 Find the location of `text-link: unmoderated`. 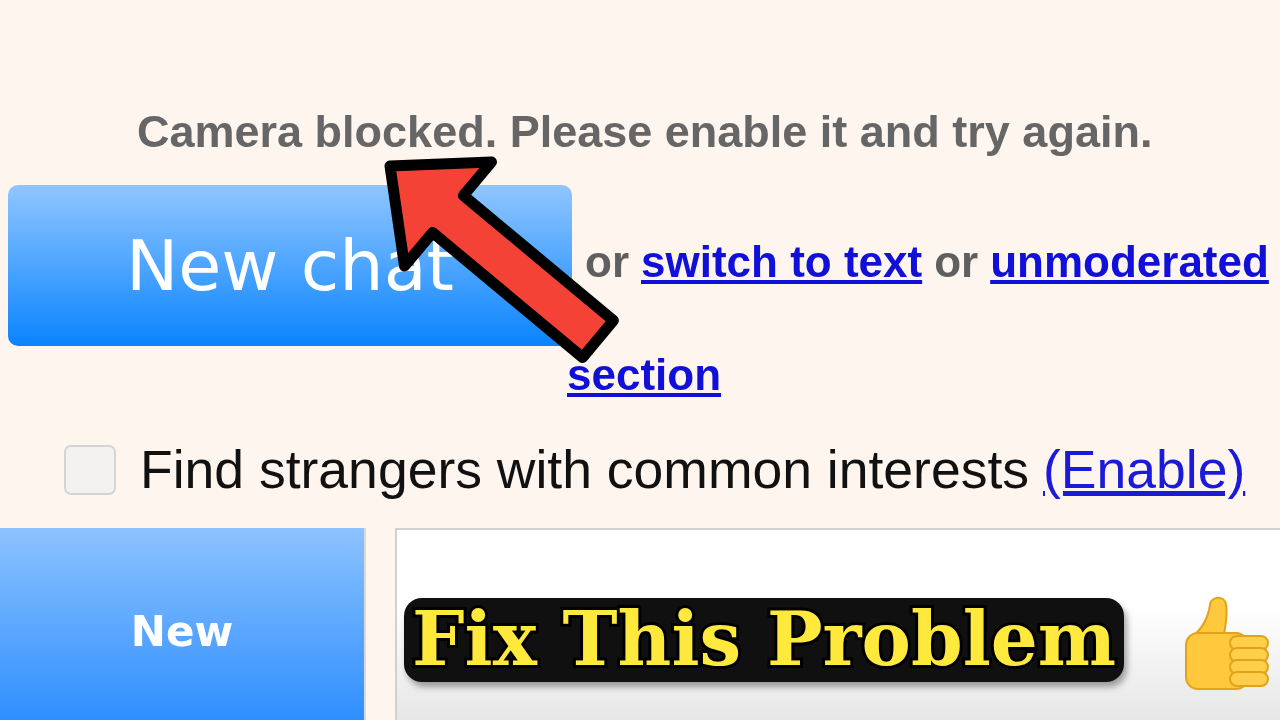

text-link: unmoderated is located at coordinates (1129, 262).